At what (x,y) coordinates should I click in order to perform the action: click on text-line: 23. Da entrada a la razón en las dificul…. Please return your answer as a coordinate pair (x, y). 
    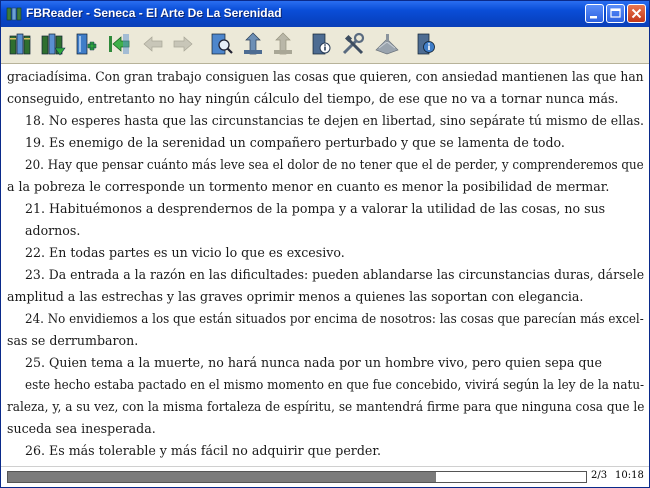
    Looking at the image, I should click on (335, 274).